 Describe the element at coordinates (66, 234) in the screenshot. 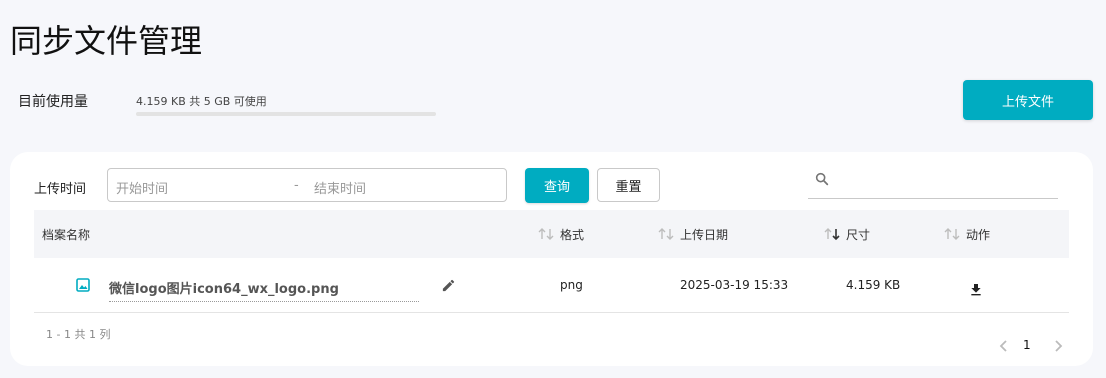

I see `column-header-name: 档案名称` at that location.